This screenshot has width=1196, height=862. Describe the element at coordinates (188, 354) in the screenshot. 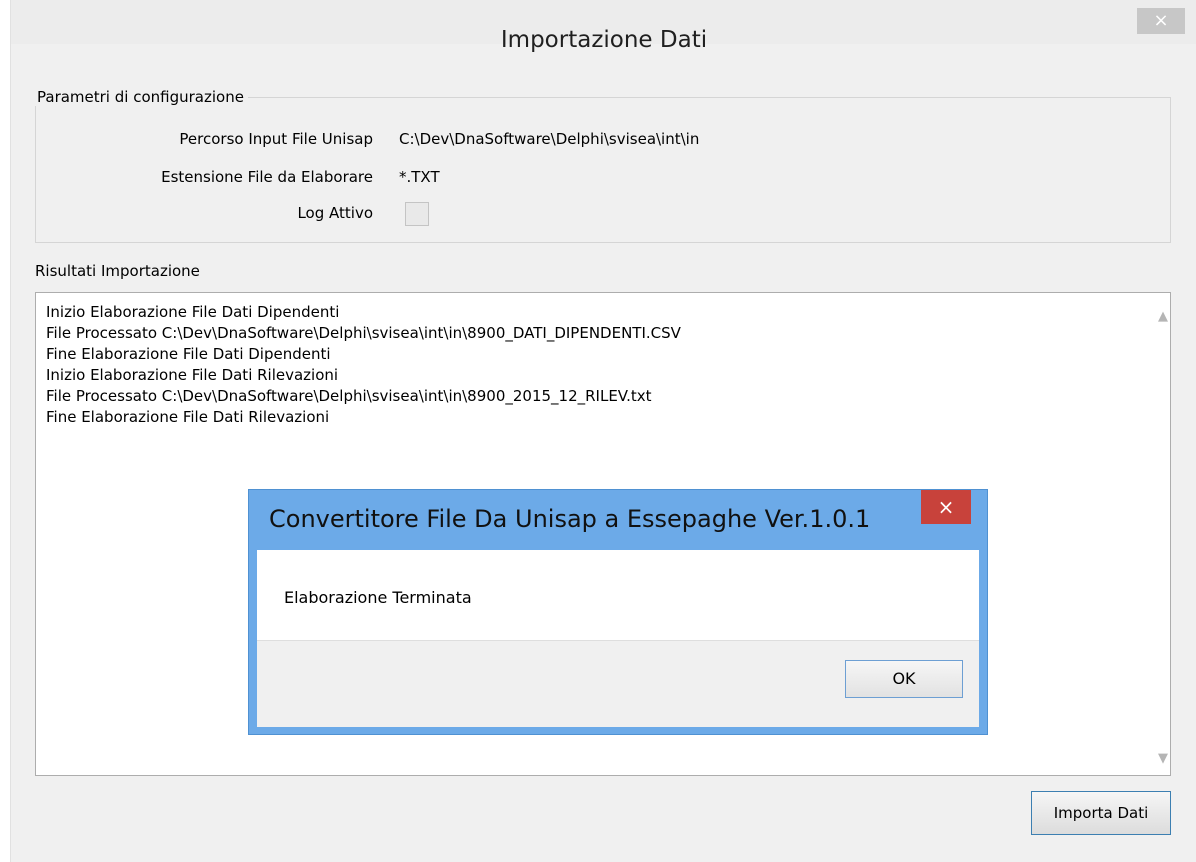

I see `result-line: Fine Elaborazione File Dati Dipendenti` at that location.